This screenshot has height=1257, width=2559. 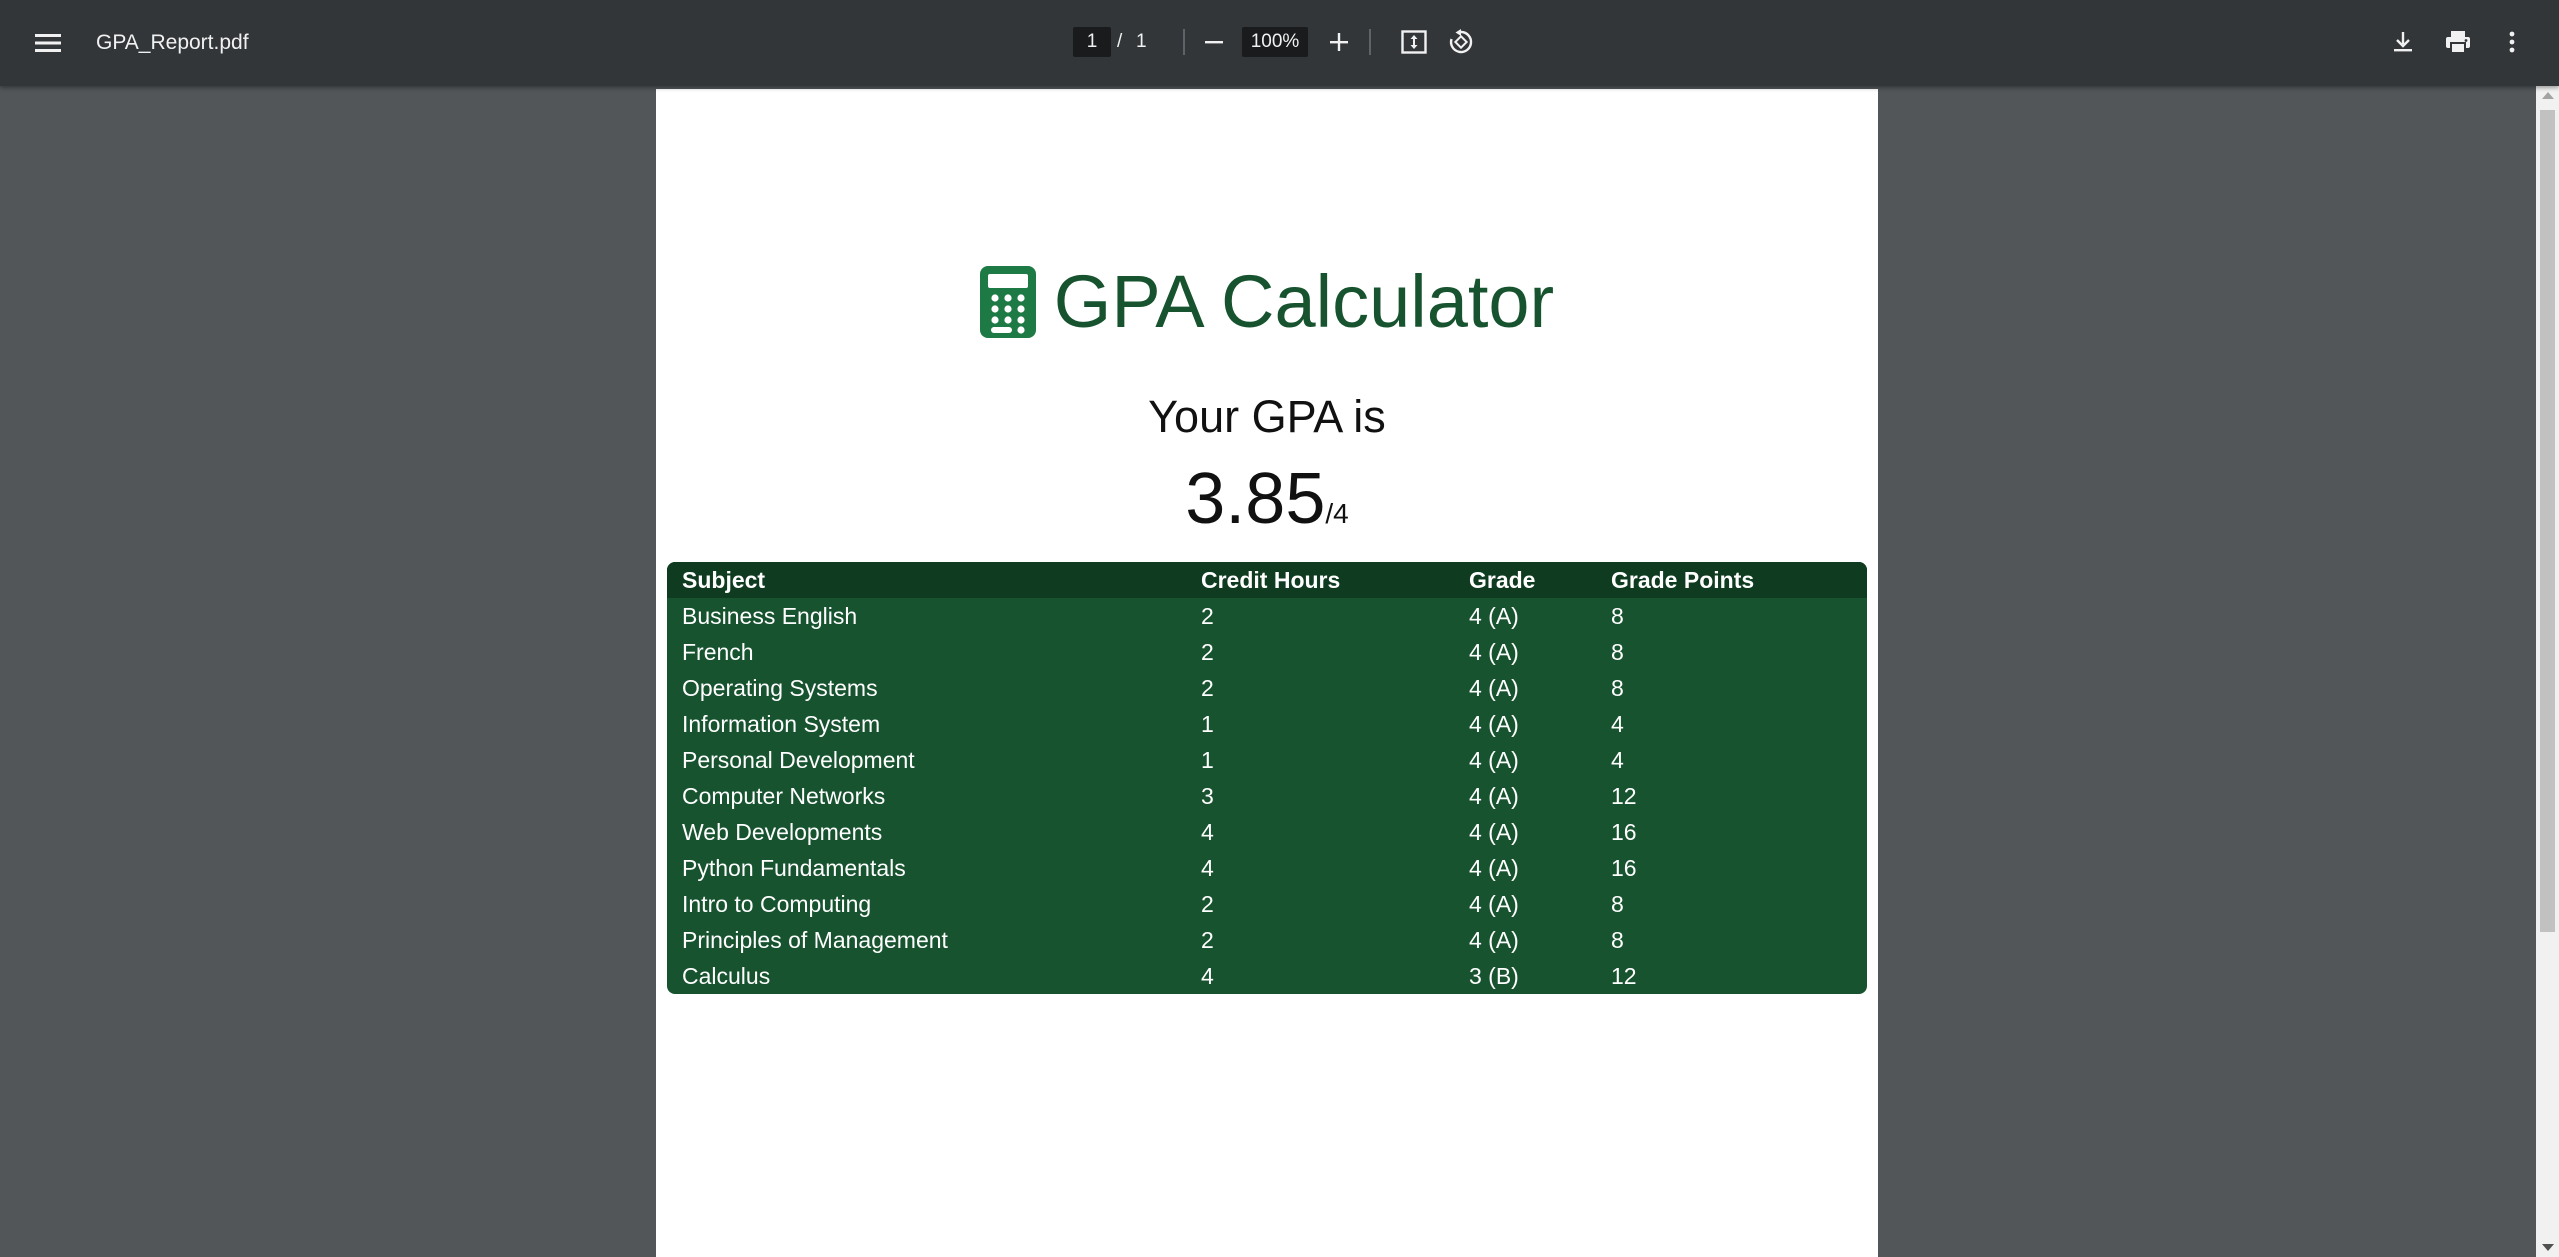 I want to click on table-row: Web Developments 4 4 (A) 16, so click(x=1267, y=832).